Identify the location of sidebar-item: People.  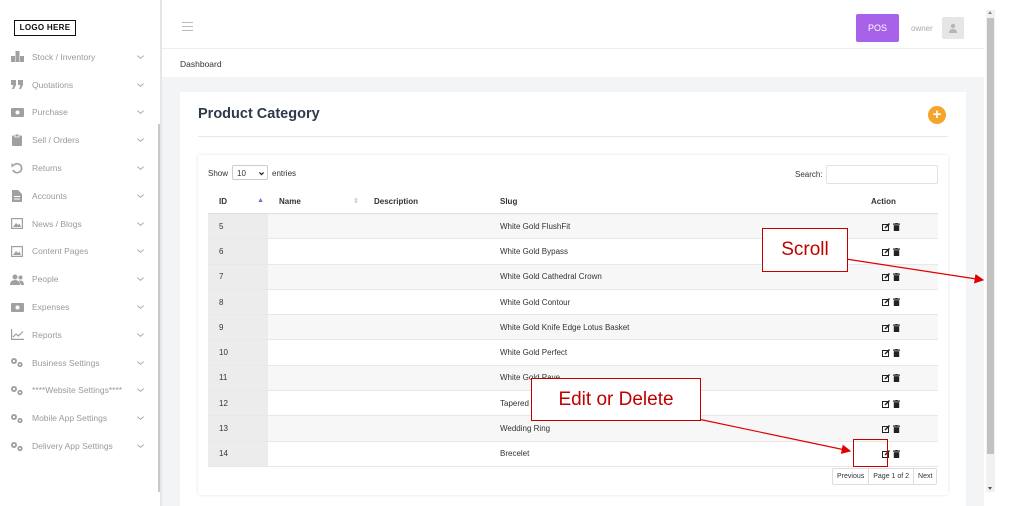
(79, 279).